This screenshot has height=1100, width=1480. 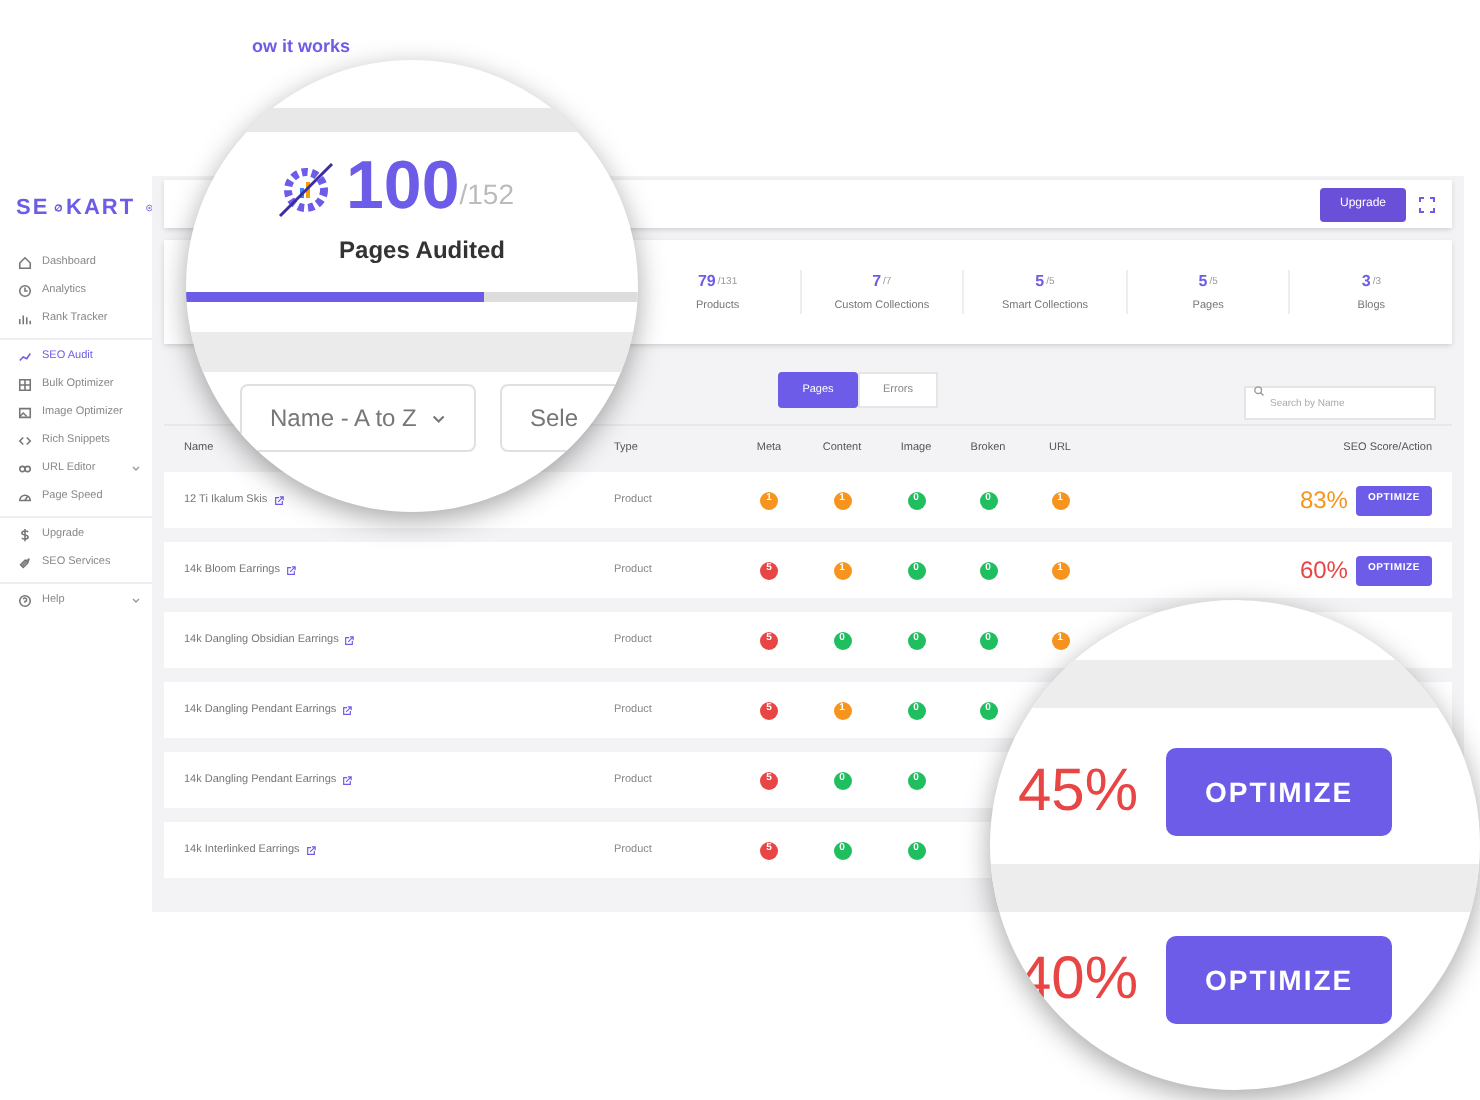 I want to click on circle-logo-icon, so click(x=148, y=208).